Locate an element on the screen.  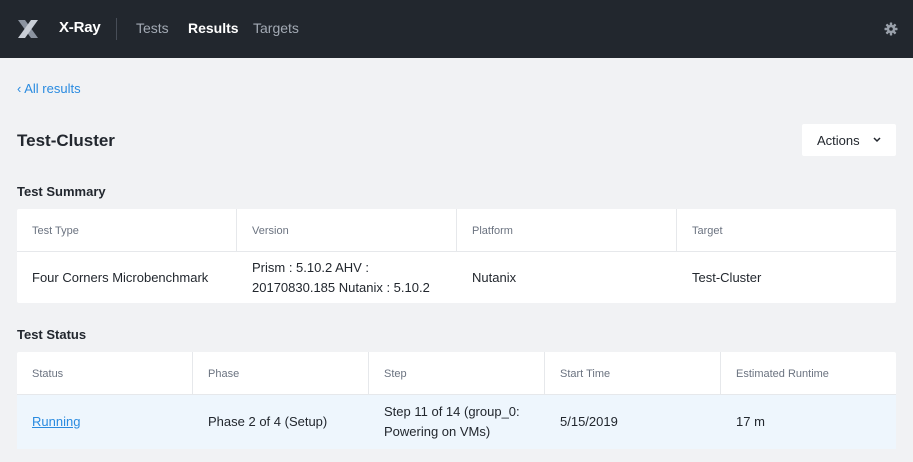
column-header-phase: Phase is located at coordinates (224, 374).